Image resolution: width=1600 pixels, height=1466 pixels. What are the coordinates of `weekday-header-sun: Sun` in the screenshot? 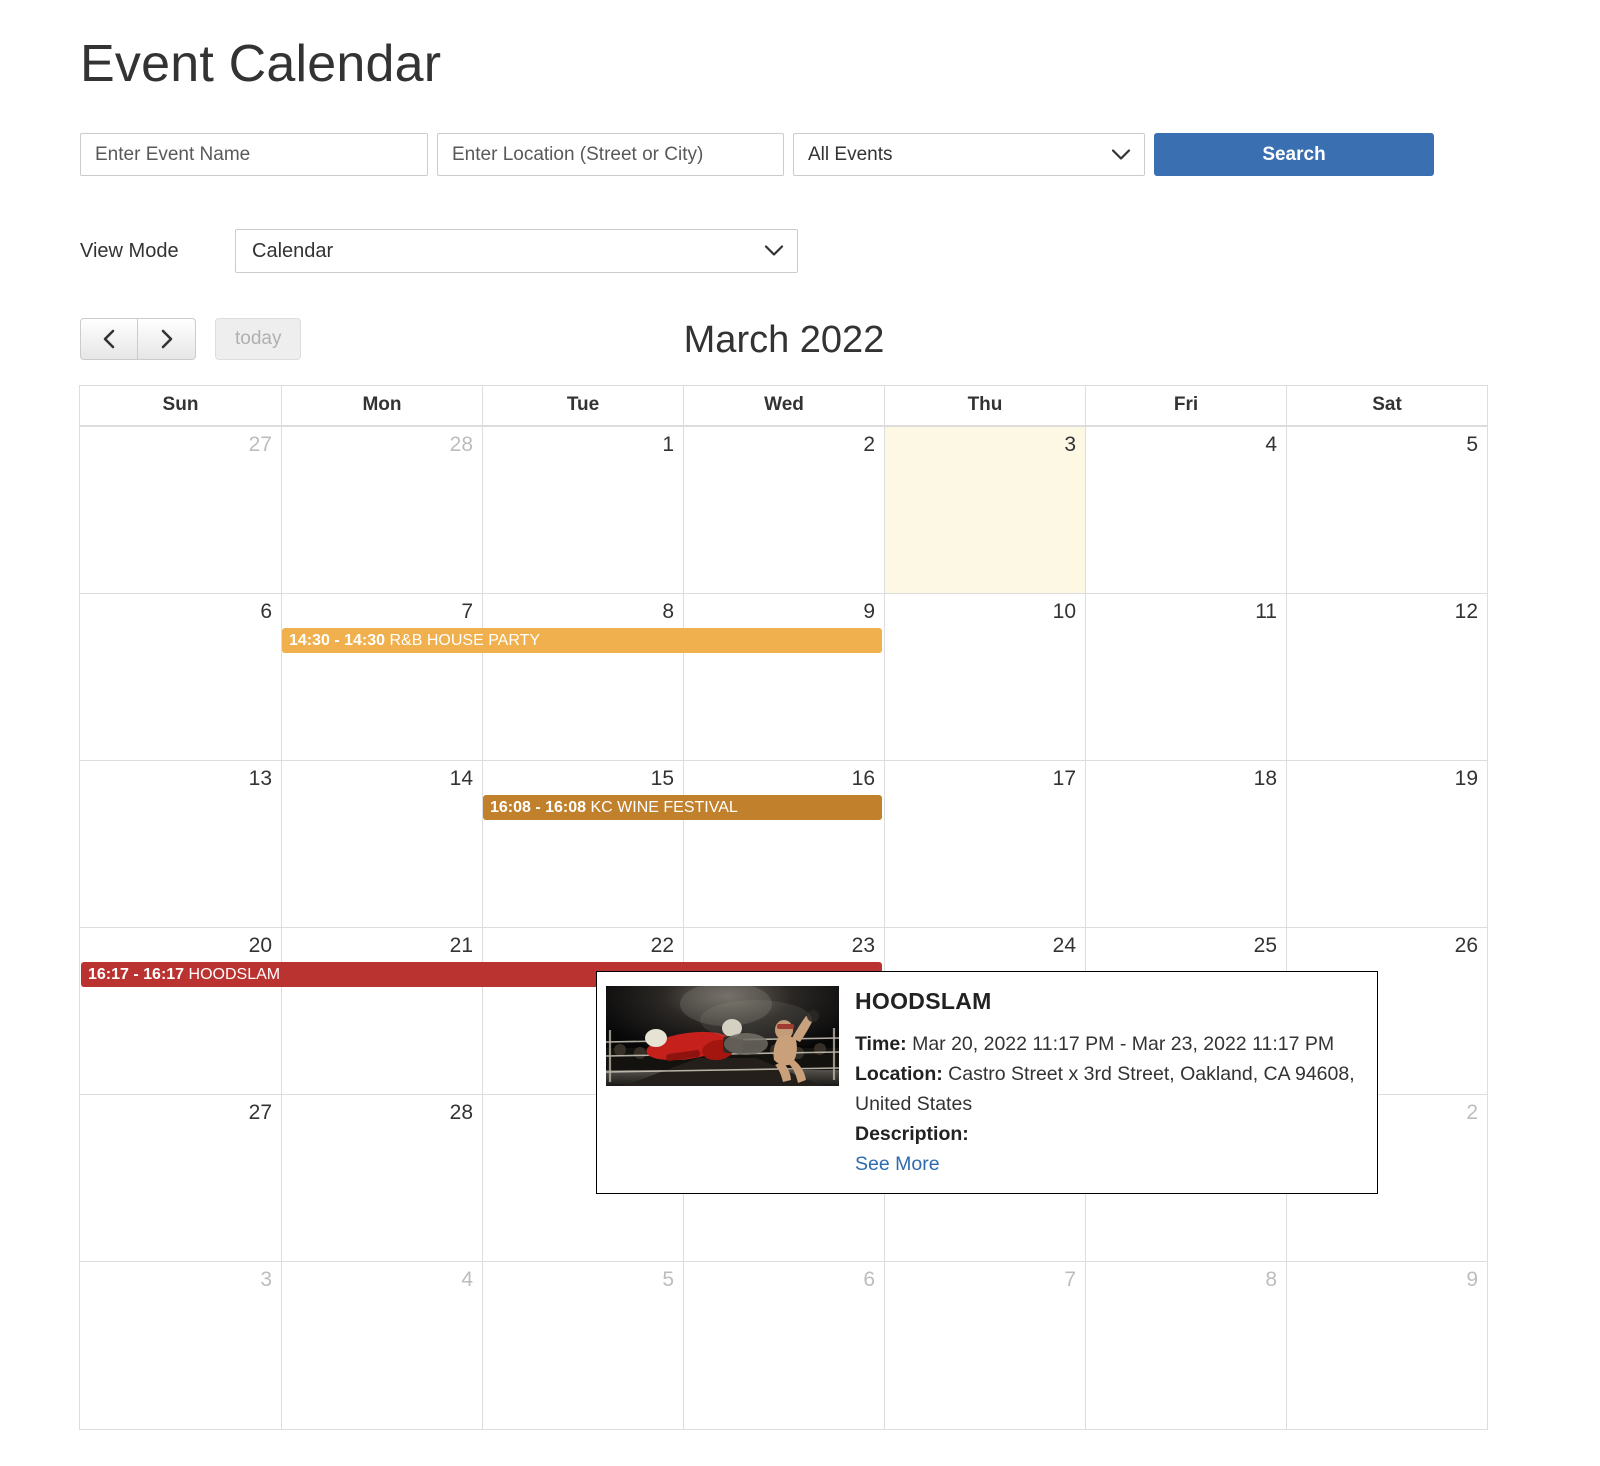 It's located at (180, 404).